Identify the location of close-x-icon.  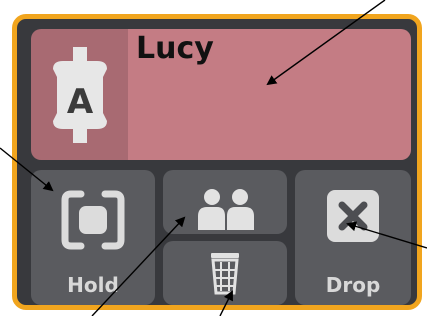
(353, 216).